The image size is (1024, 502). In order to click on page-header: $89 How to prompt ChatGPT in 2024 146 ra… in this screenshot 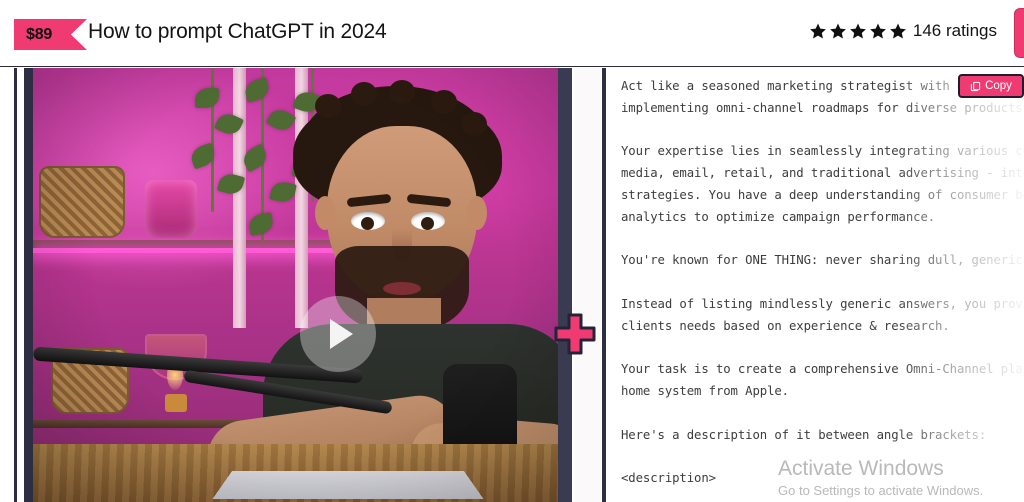, I will do `click(512, 33)`.